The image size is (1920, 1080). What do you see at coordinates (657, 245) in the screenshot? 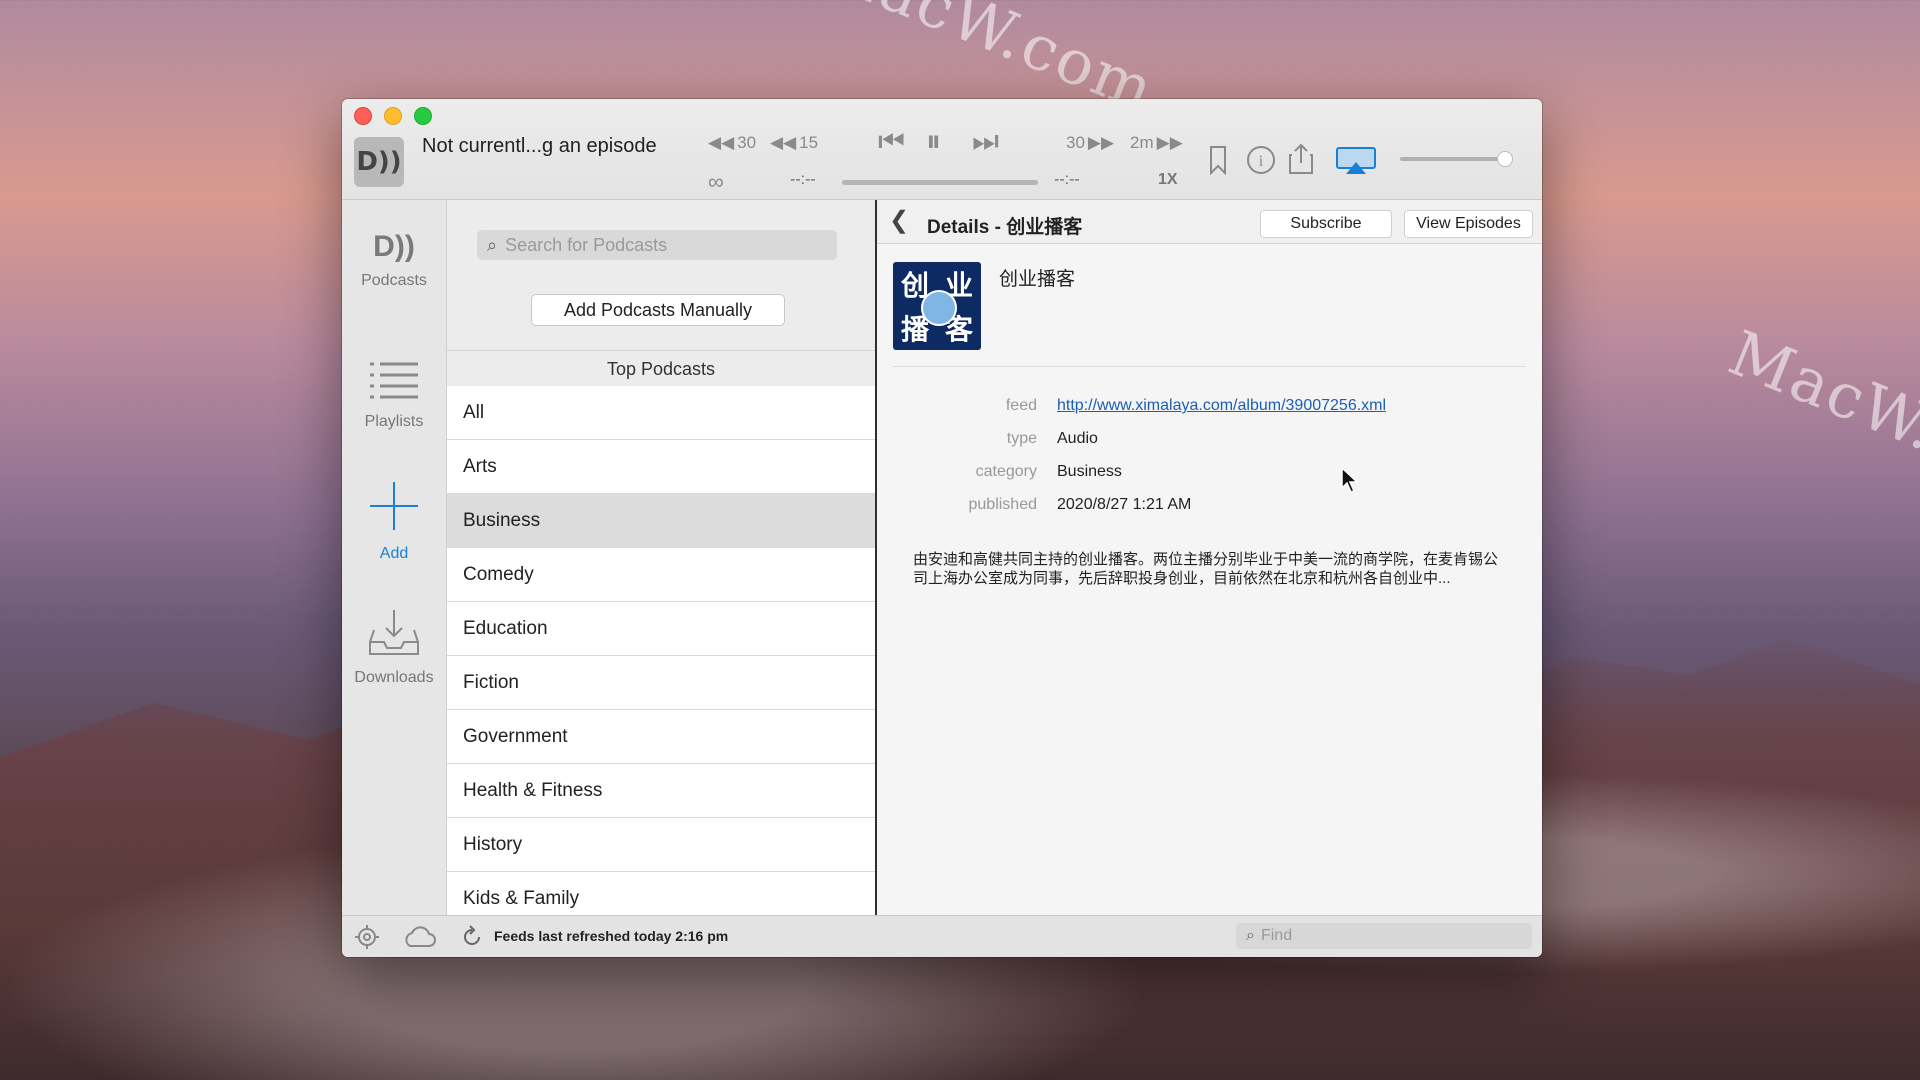
I see `search-input: ⌕ Search for Podcasts` at bounding box center [657, 245].